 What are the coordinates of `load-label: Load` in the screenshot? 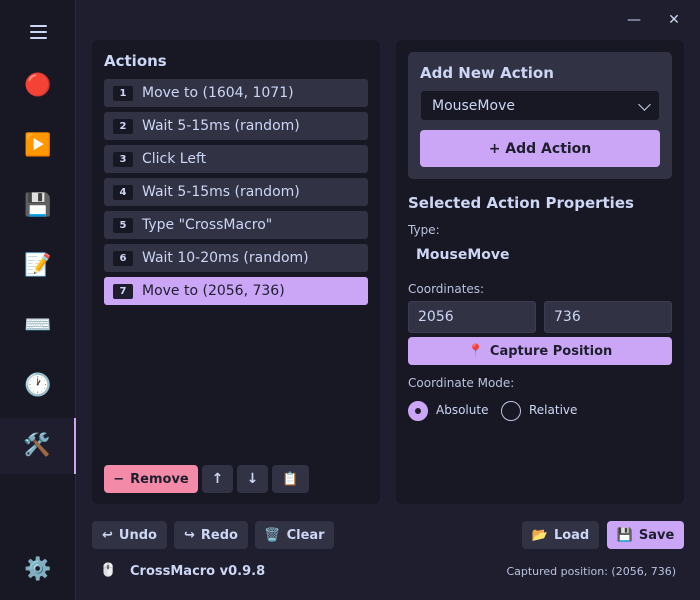 It's located at (571, 535).